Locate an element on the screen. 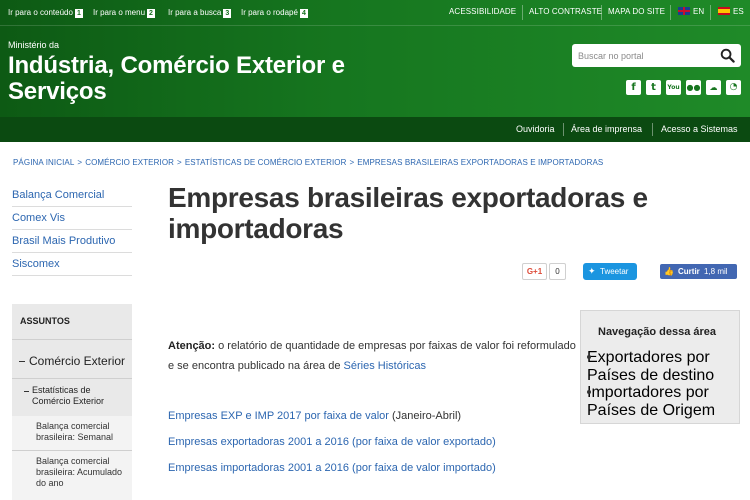 This screenshot has height=500, width=750. press-area-link: Área de imprensa is located at coordinates (606, 129).